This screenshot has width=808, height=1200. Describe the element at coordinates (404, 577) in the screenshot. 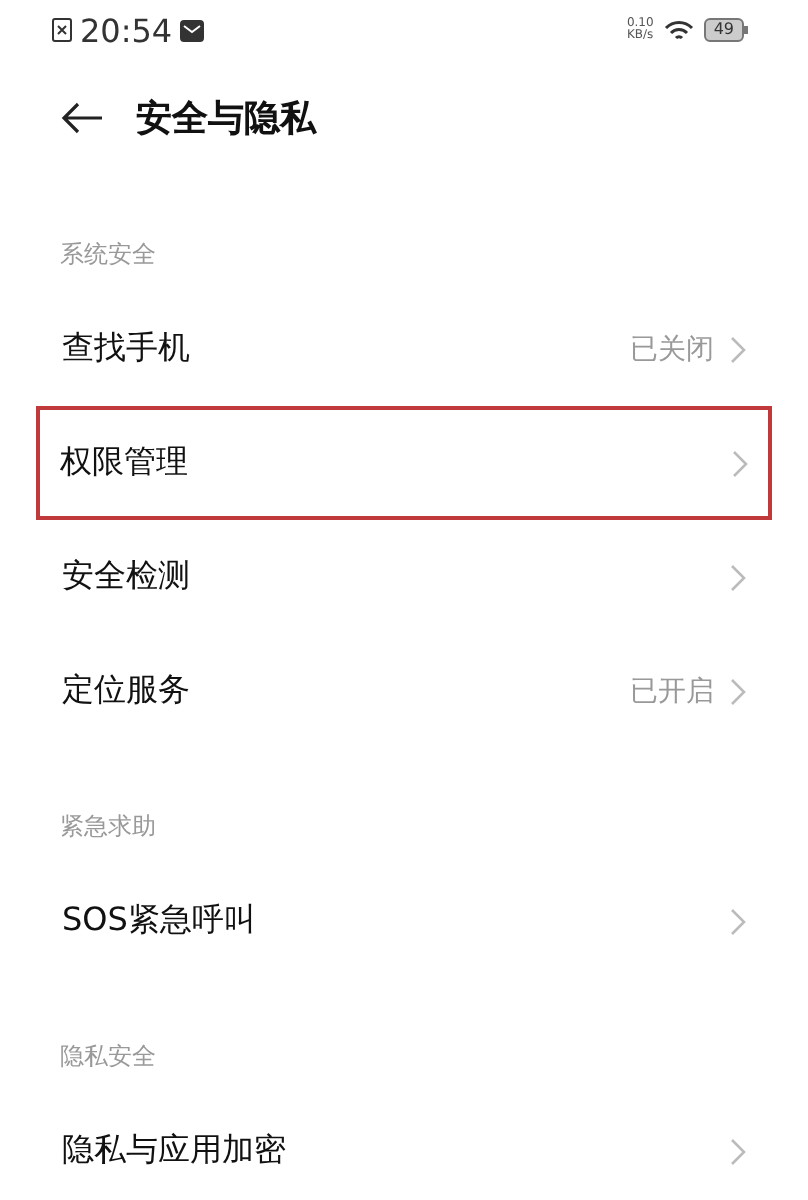

I see `settings-item: 安全检测` at that location.